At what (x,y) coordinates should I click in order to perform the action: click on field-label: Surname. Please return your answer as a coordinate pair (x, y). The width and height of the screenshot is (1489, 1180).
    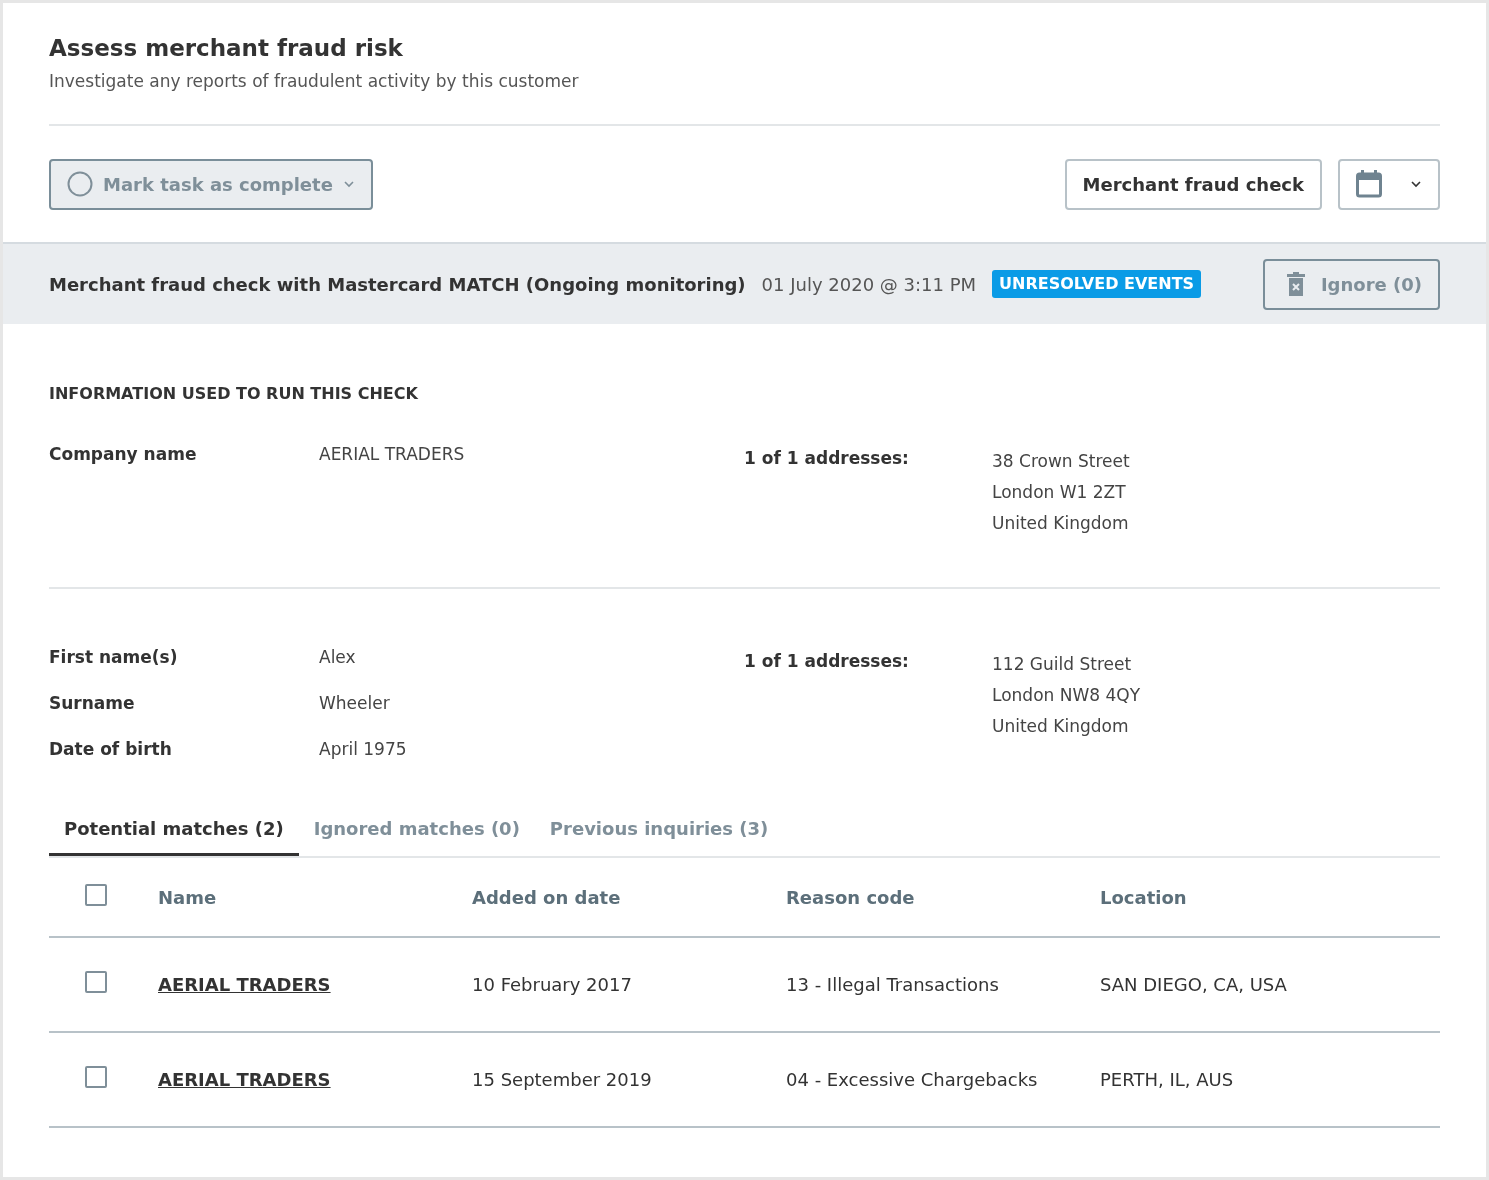
    Looking at the image, I should click on (92, 704).